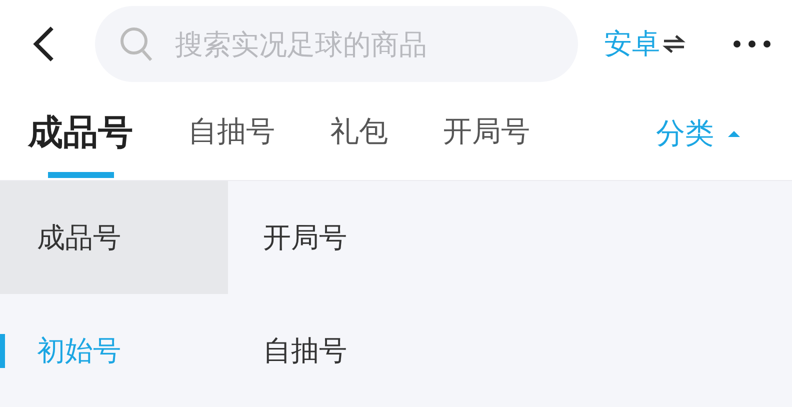 The width and height of the screenshot is (792, 407). I want to click on caret-icon, so click(734, 134).